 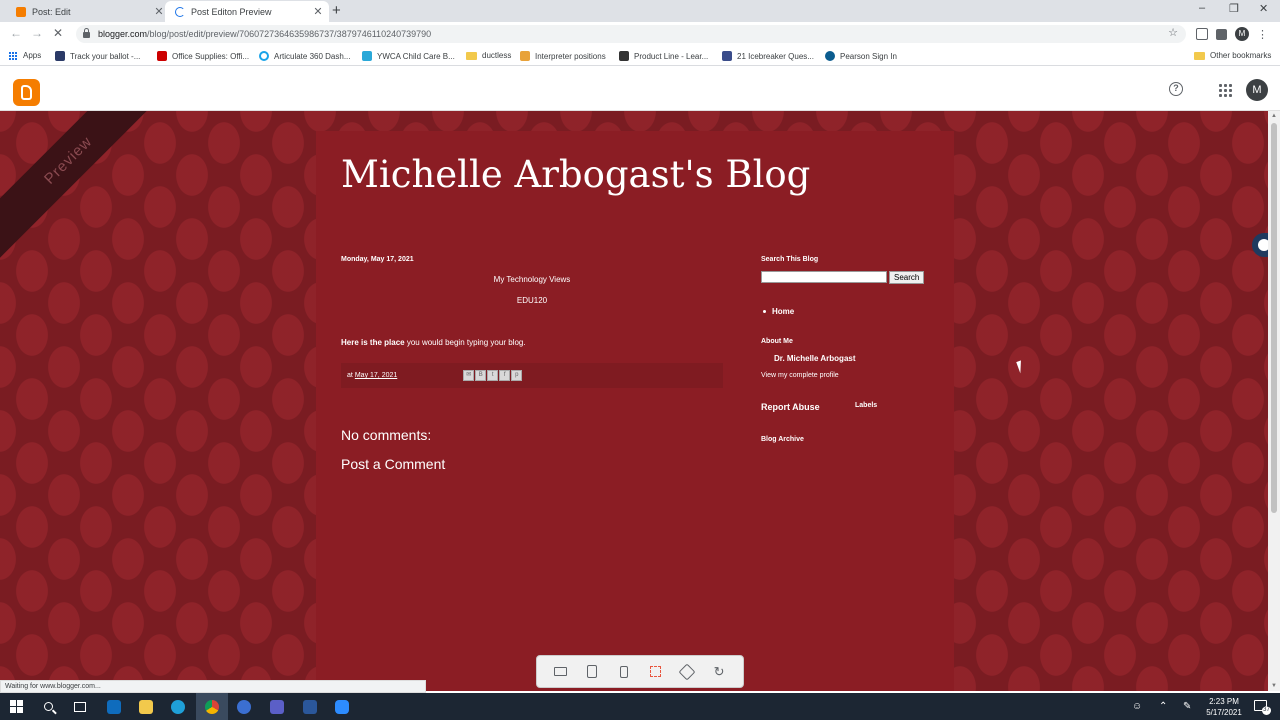 What do you see at coordinates (469, 375) in the screenshot?
I see `email-share-icon: ✉` at bounding box center [469, 375].